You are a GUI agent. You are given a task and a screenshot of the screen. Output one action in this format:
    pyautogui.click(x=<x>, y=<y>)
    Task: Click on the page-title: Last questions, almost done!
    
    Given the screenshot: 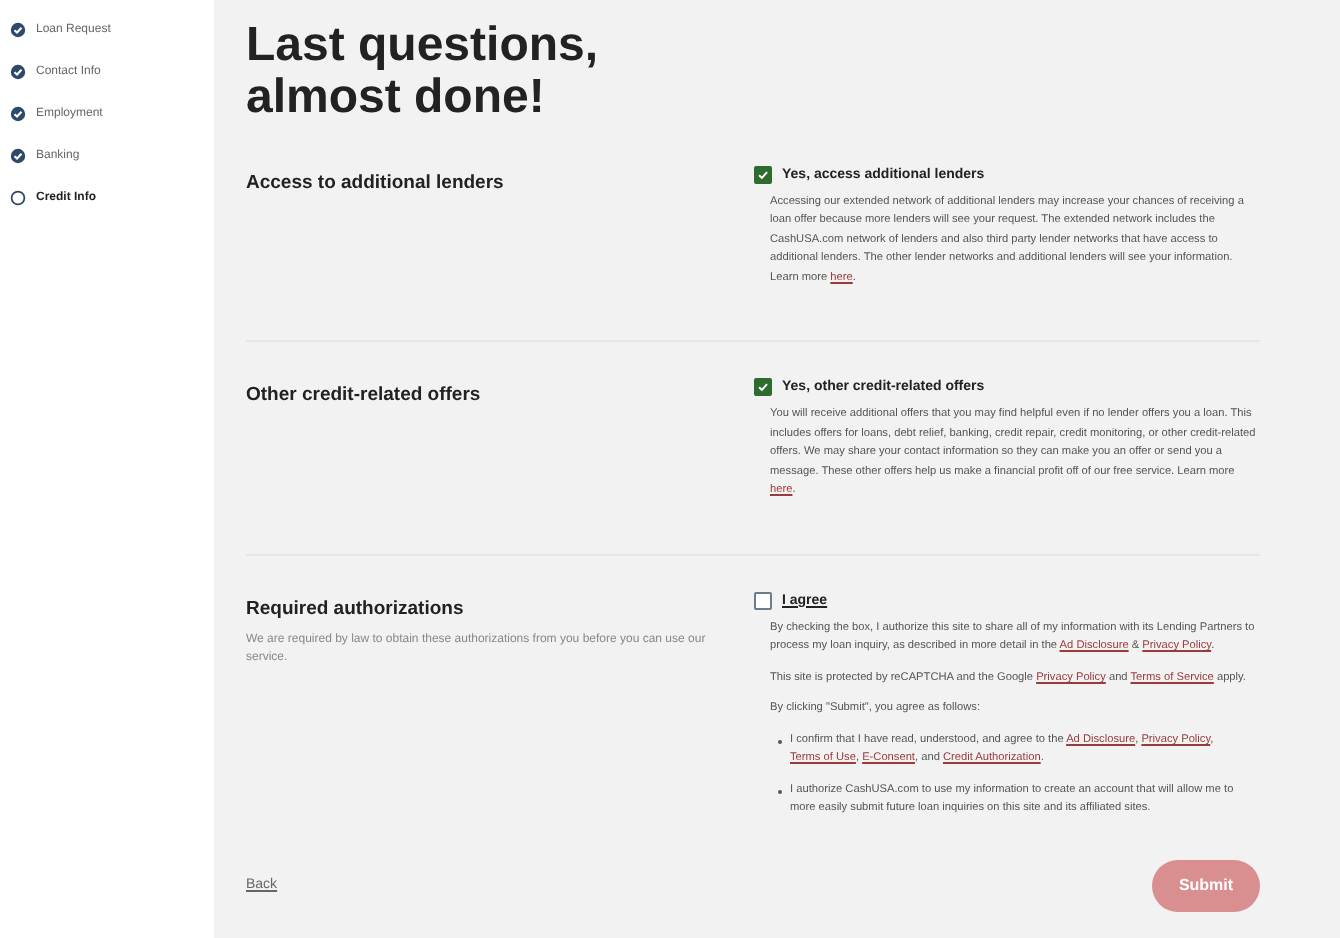 What is the action you would take?
    pyautogui.click(x=423, y=73)
    